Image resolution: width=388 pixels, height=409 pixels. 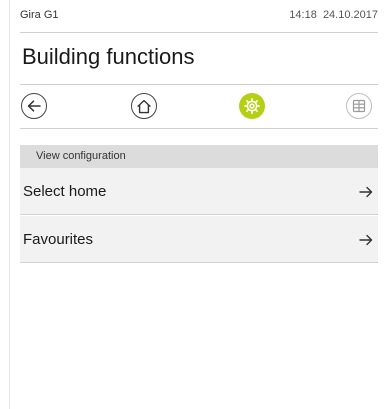 I want to click on list-item-label: Favourites, so click(x=58, y=239).